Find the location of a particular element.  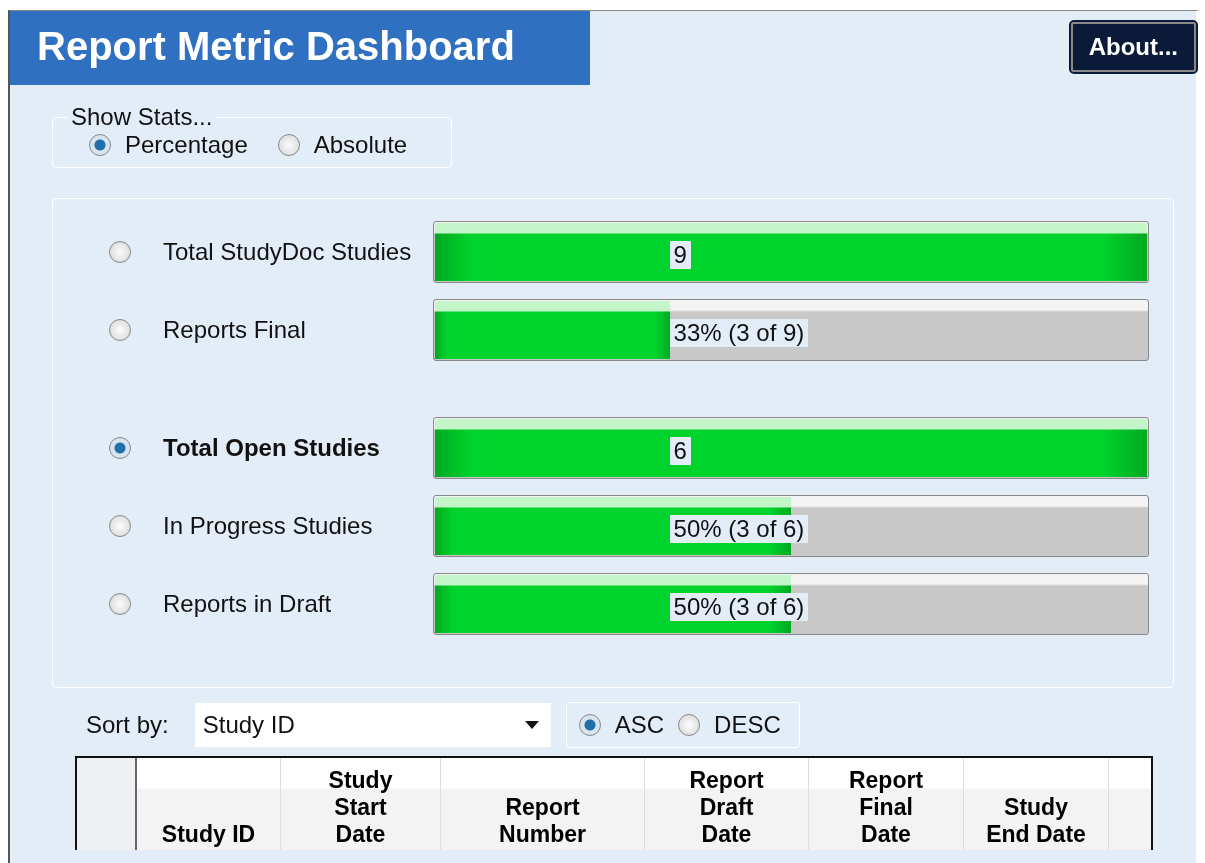

stats-radio-option: Absolute is located at coordinates (342, 145).